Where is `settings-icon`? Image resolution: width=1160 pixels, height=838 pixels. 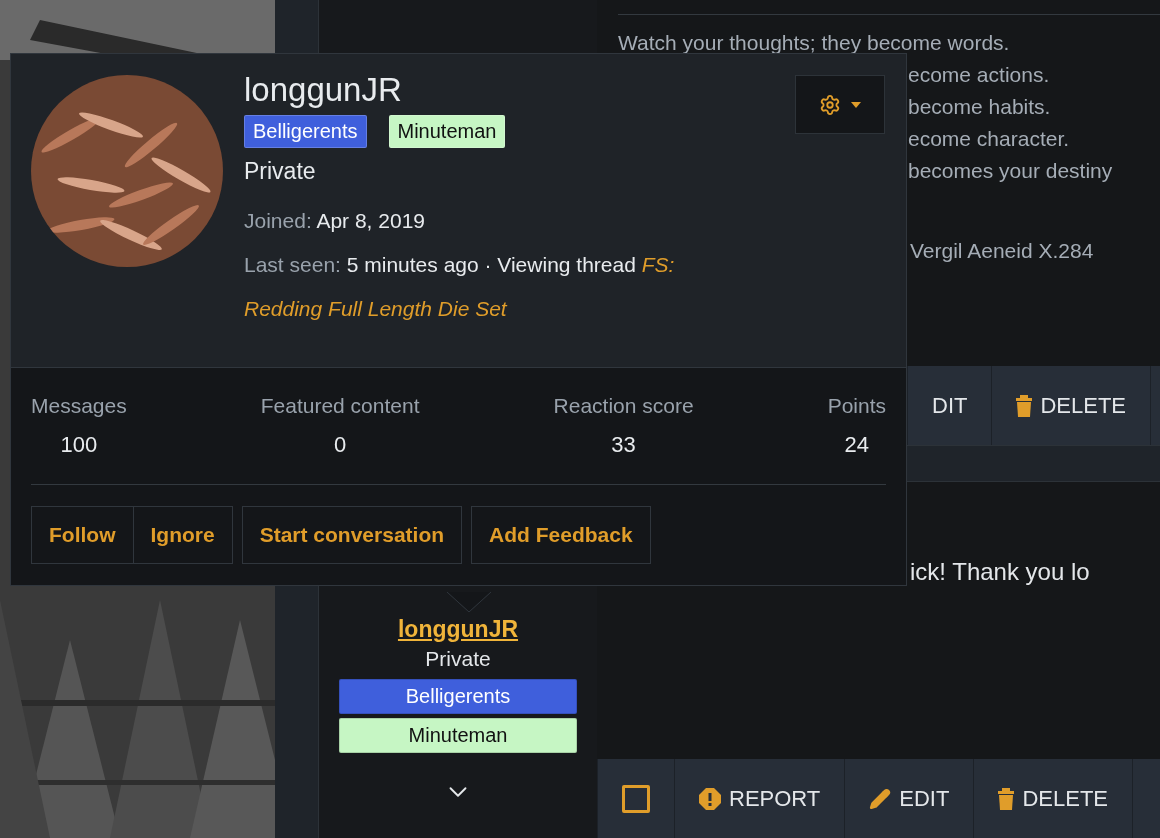
settings-icon is located at coordinates (830, 104).